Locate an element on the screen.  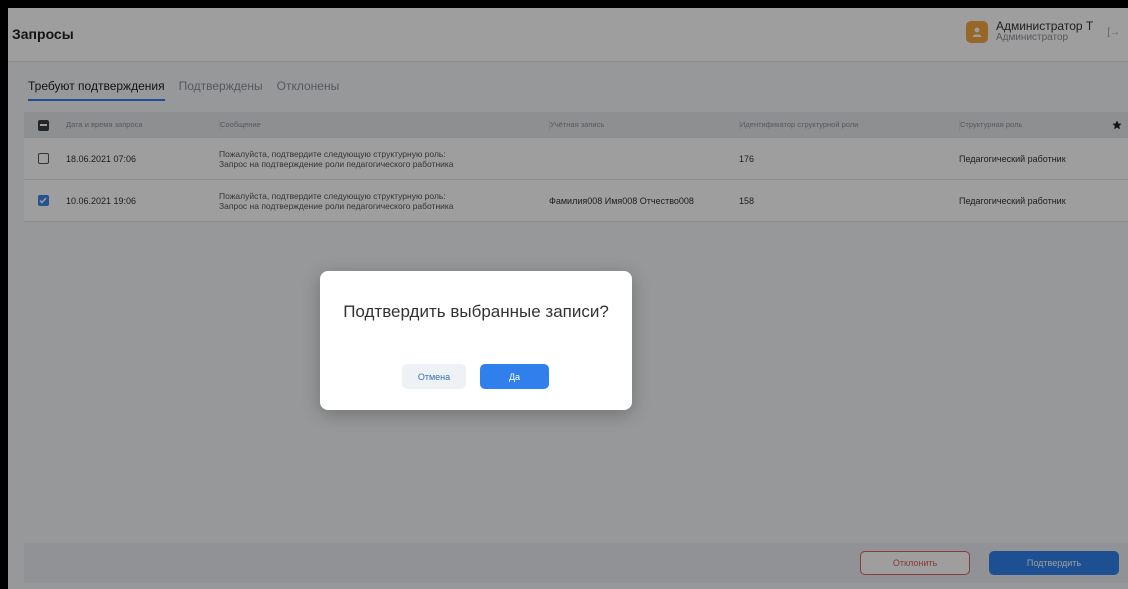
confirm-dialog: Подтвердить выбранные записи? Отмена Да is located at coordinates (476, 340).